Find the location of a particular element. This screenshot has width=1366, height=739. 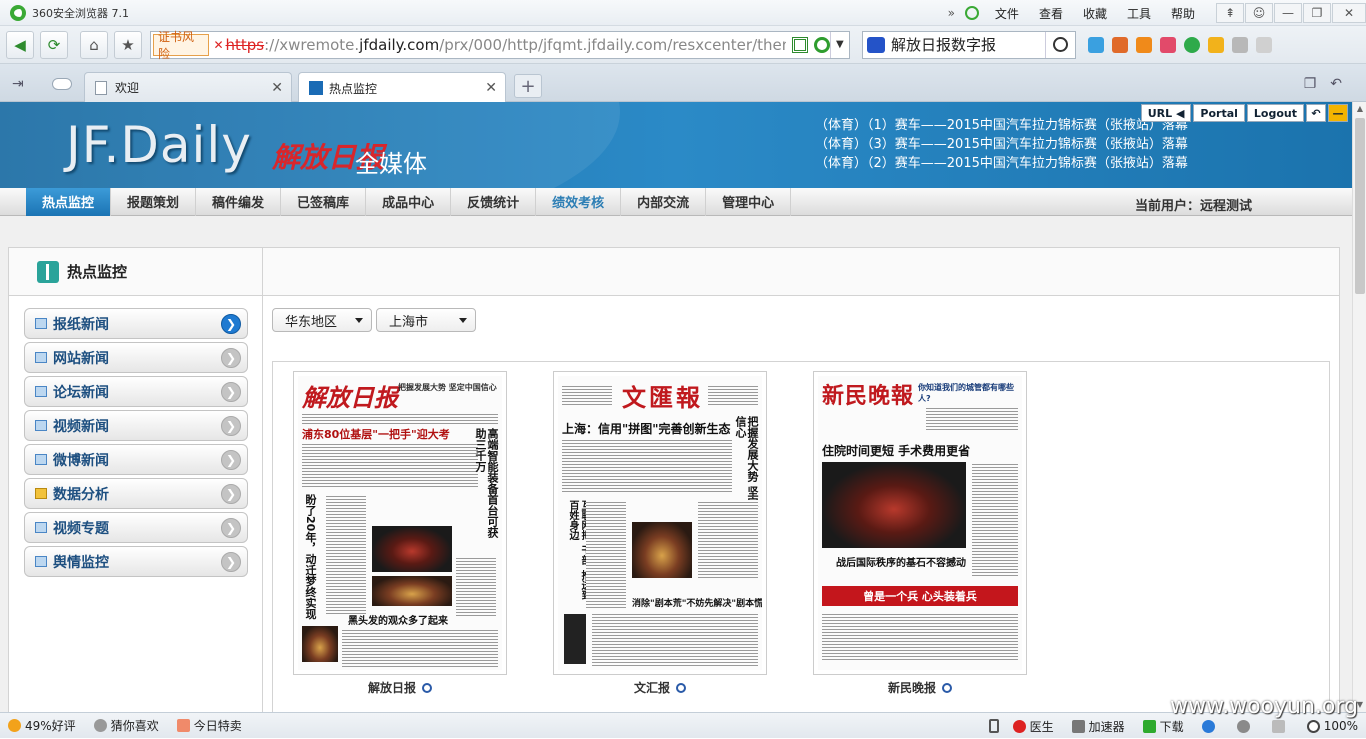

undo-close-icon: ↶ is located at coordinates (1336, 84).